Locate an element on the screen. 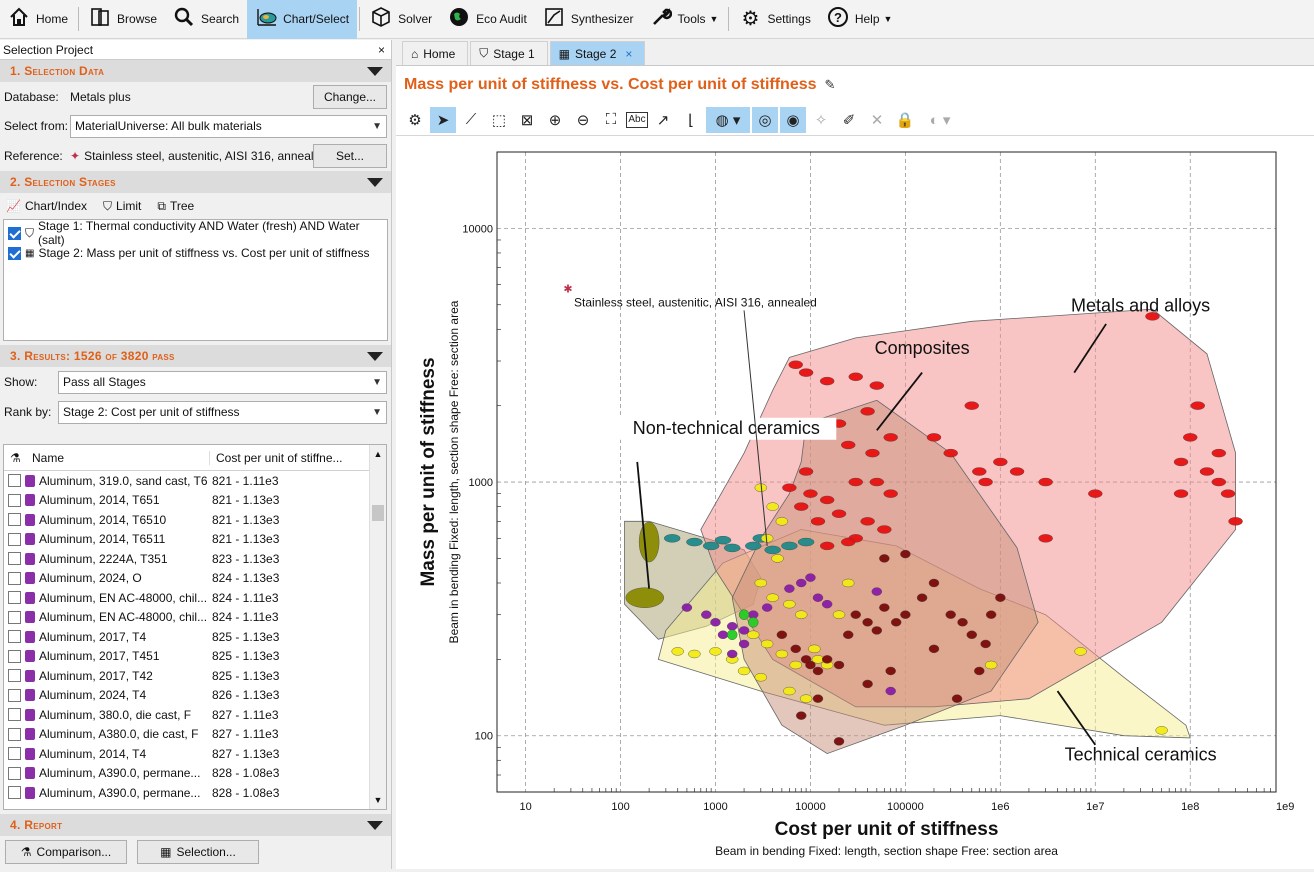  chart-select-button: Chart/Select is located at coordinates (302, 19).